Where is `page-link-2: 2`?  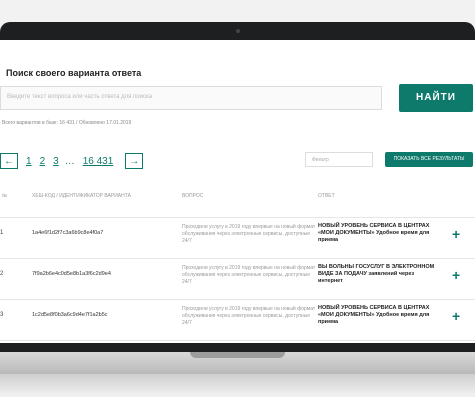
page-link-2: 2 is located at coordinates (43, 161).